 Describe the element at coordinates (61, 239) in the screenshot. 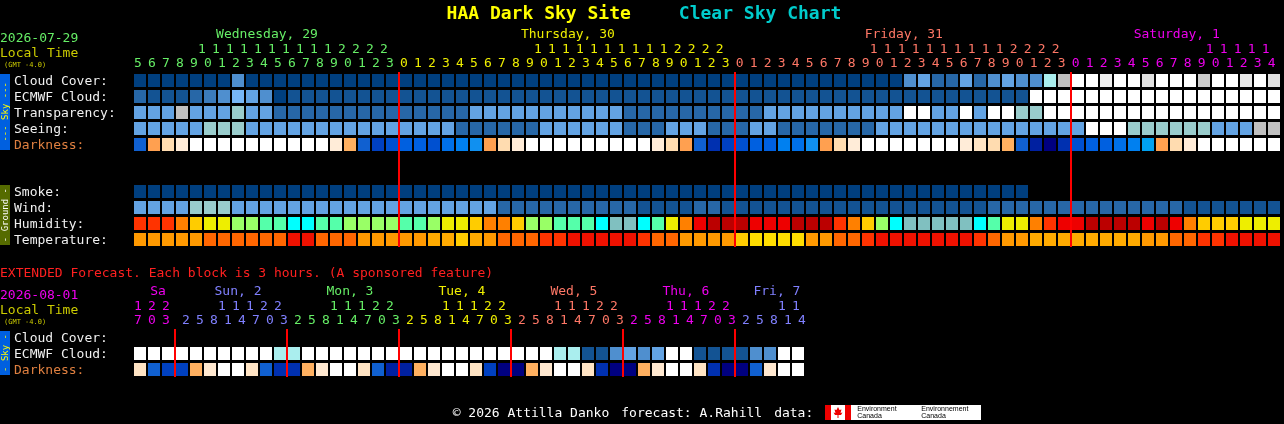

I see `row-label: Temperature:` at that location.